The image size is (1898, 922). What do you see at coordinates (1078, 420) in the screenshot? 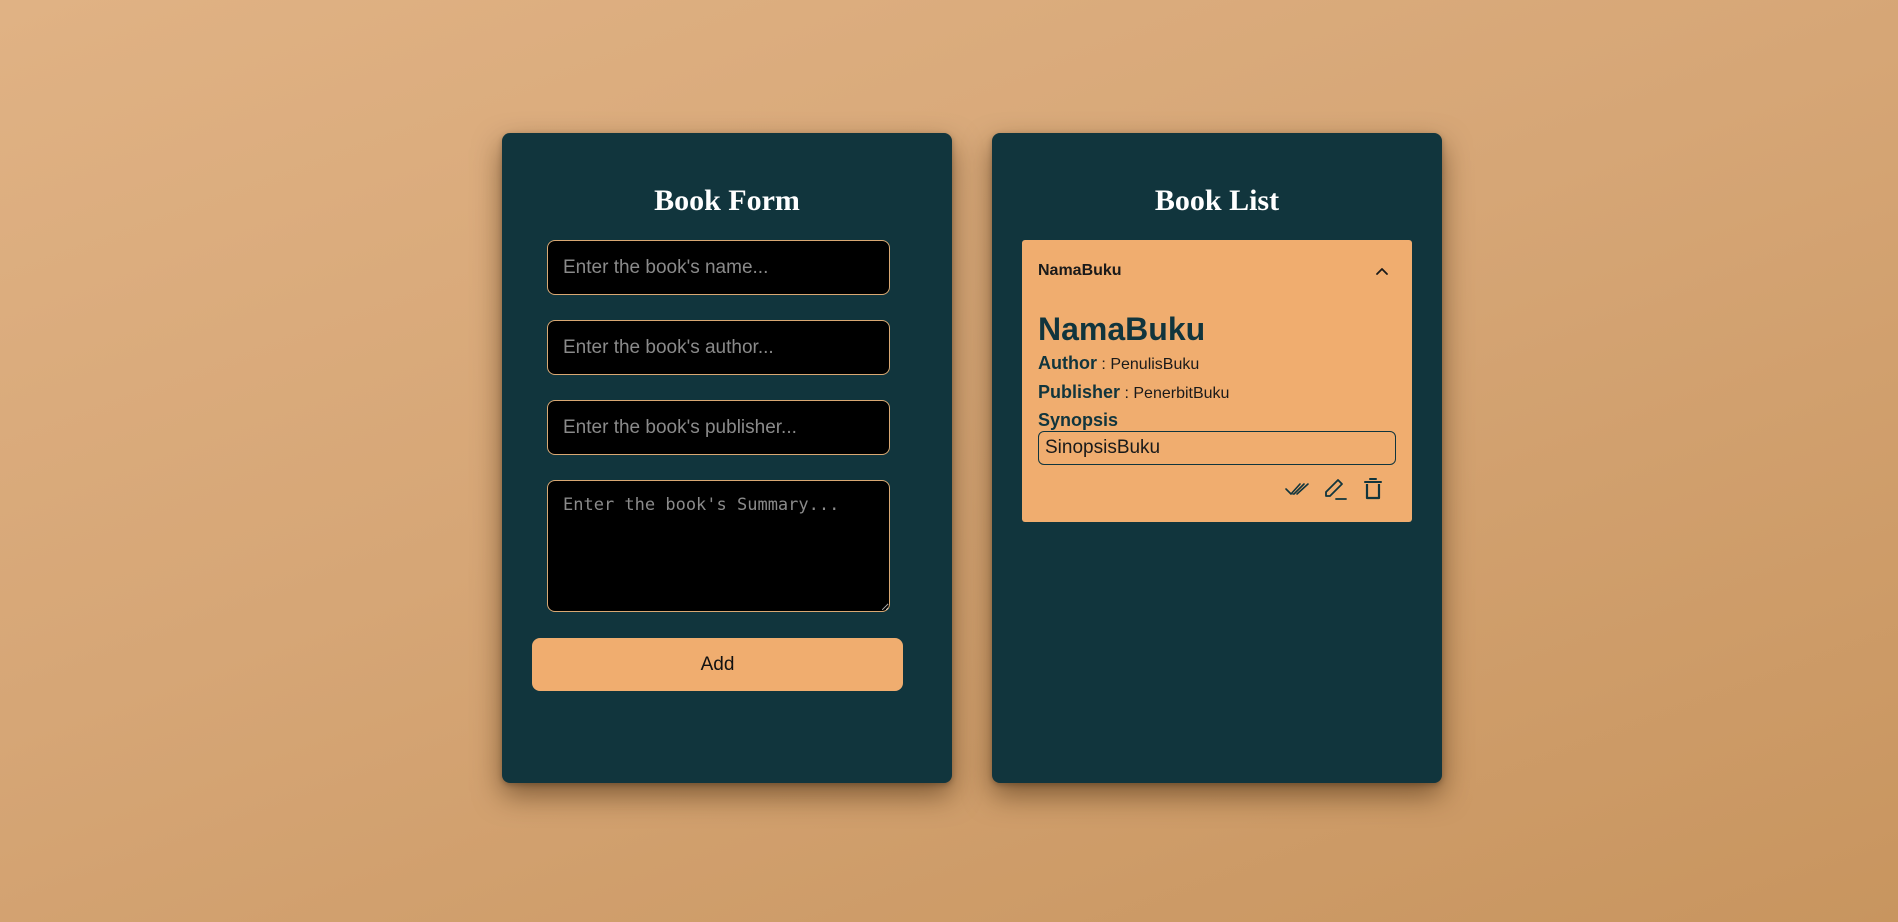
I see `synopsis-label: Synopsis` at bounding box center [1078, 420].